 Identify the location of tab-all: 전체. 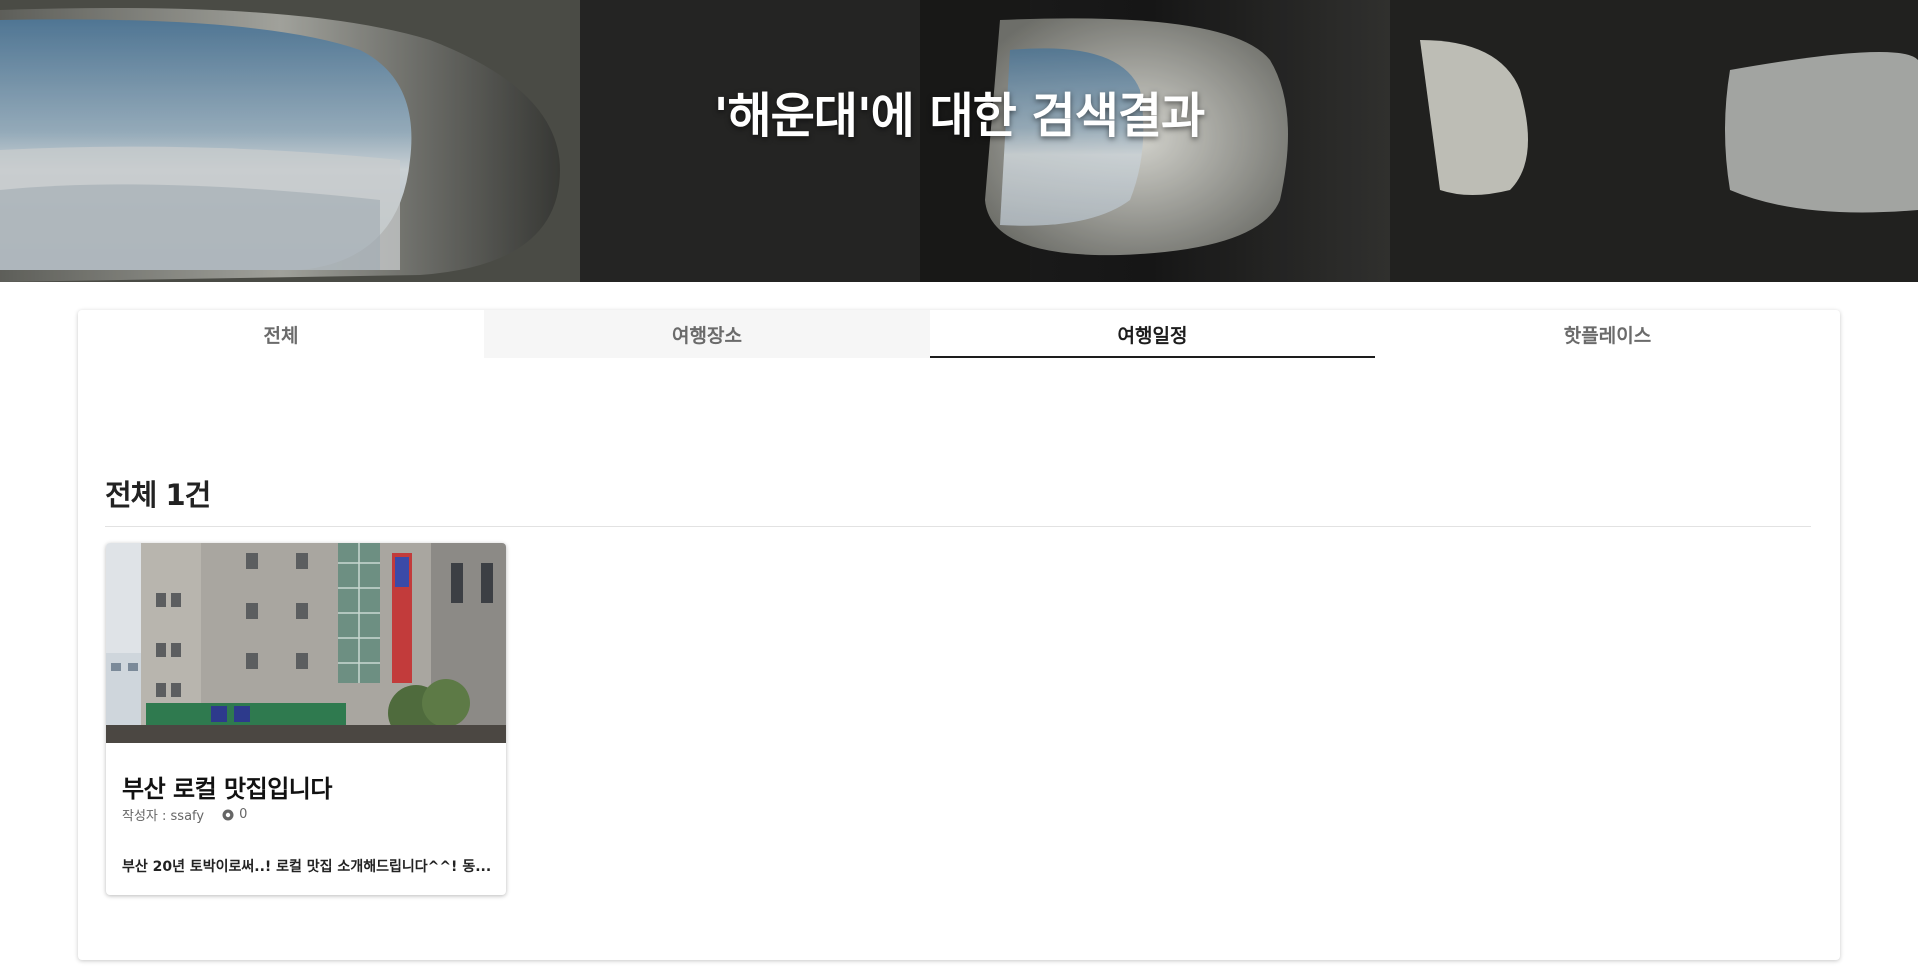
(281, 334).